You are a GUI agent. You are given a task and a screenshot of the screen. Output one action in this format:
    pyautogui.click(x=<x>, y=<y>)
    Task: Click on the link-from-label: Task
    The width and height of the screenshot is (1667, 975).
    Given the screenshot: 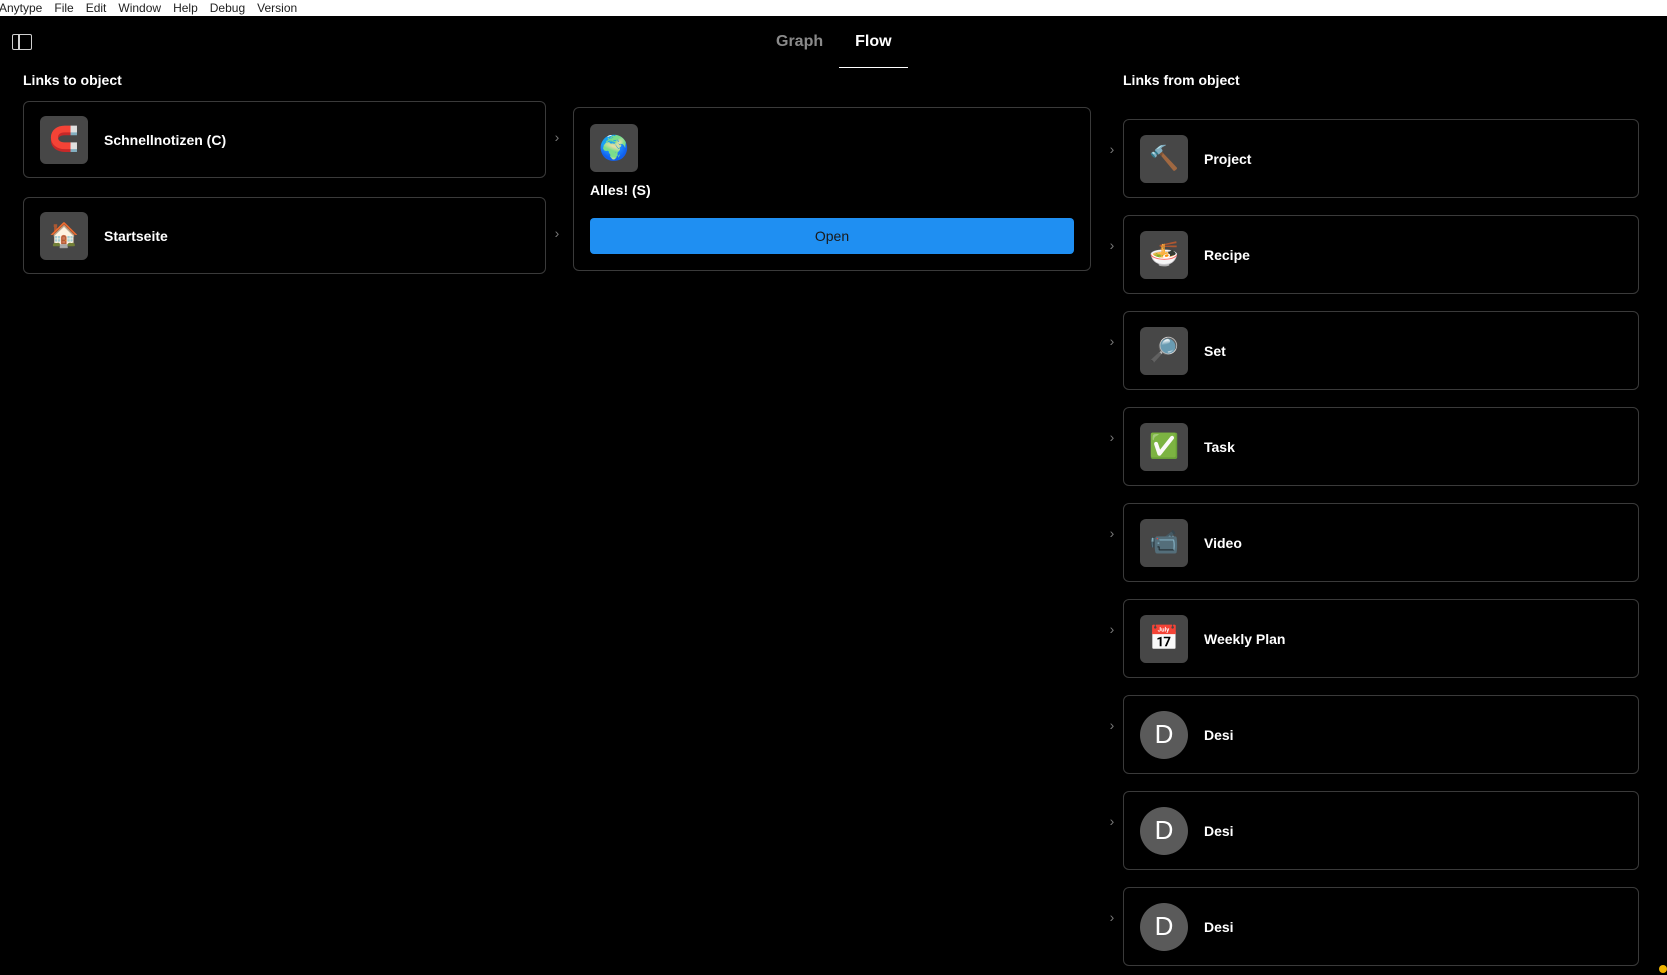 What is the action you would take?
    pyautogui.click(x=1219, y=446)
    